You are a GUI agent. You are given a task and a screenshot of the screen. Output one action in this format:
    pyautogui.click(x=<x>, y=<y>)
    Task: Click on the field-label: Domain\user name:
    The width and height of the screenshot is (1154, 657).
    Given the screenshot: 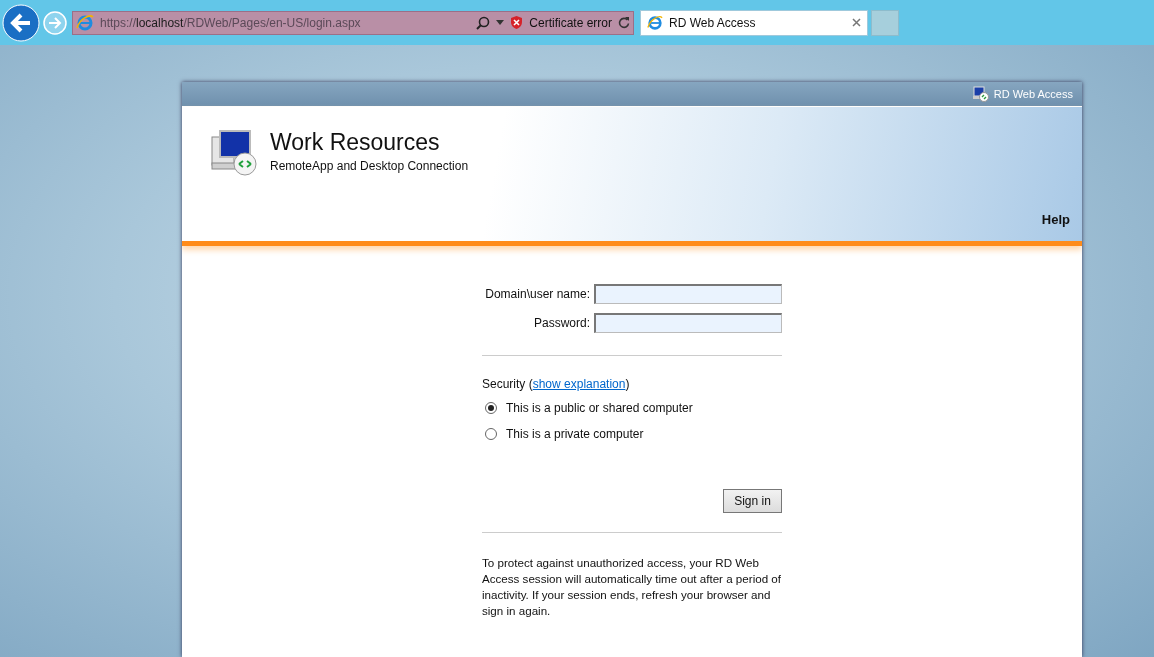 What is the action you would take?
    pyautogui.click(x=537, y=294)
    